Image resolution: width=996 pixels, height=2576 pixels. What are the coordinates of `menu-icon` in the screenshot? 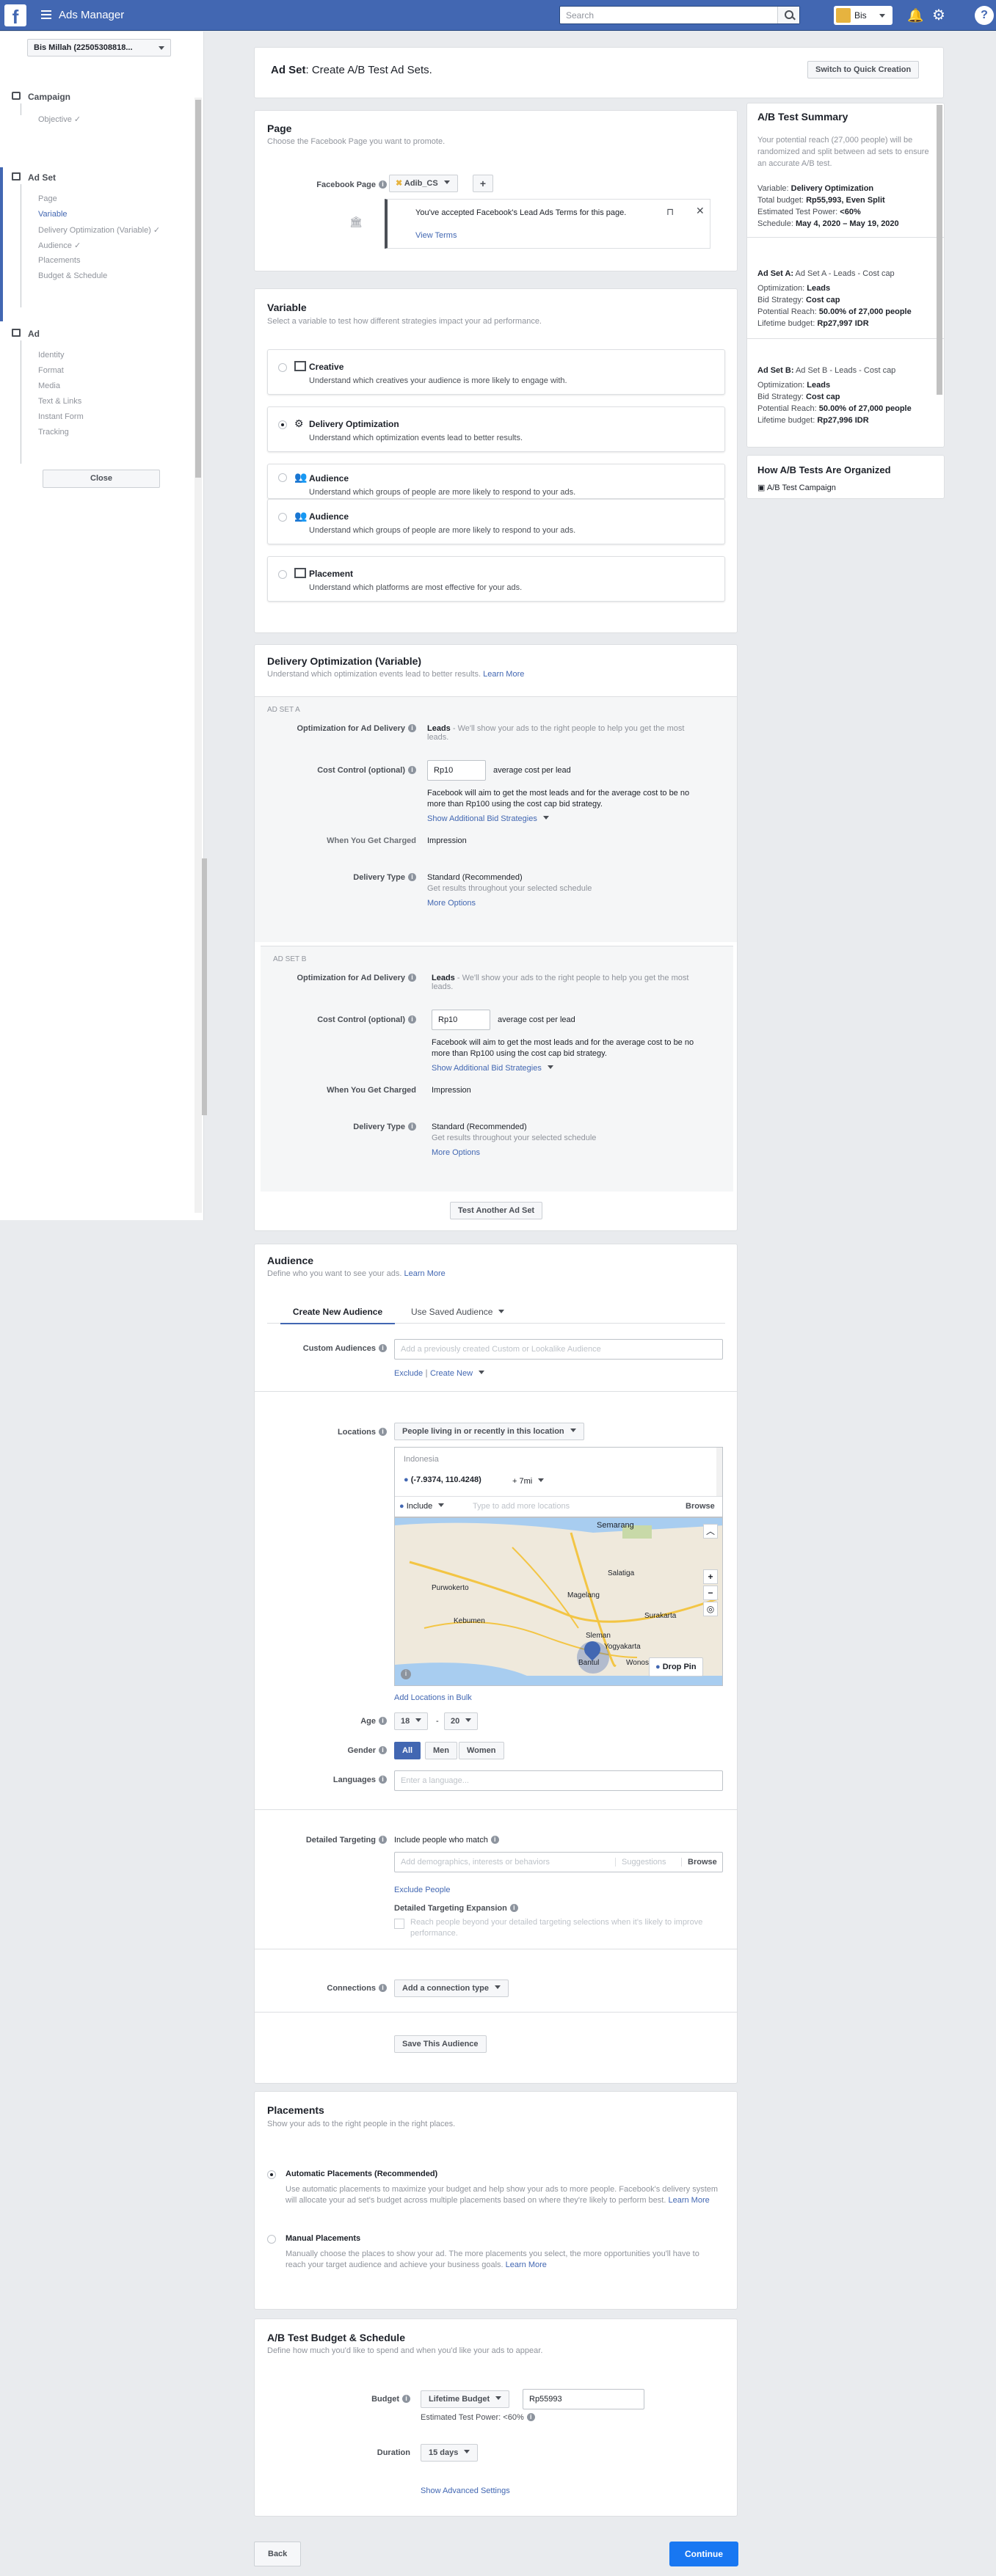 It's located at (46, 14).